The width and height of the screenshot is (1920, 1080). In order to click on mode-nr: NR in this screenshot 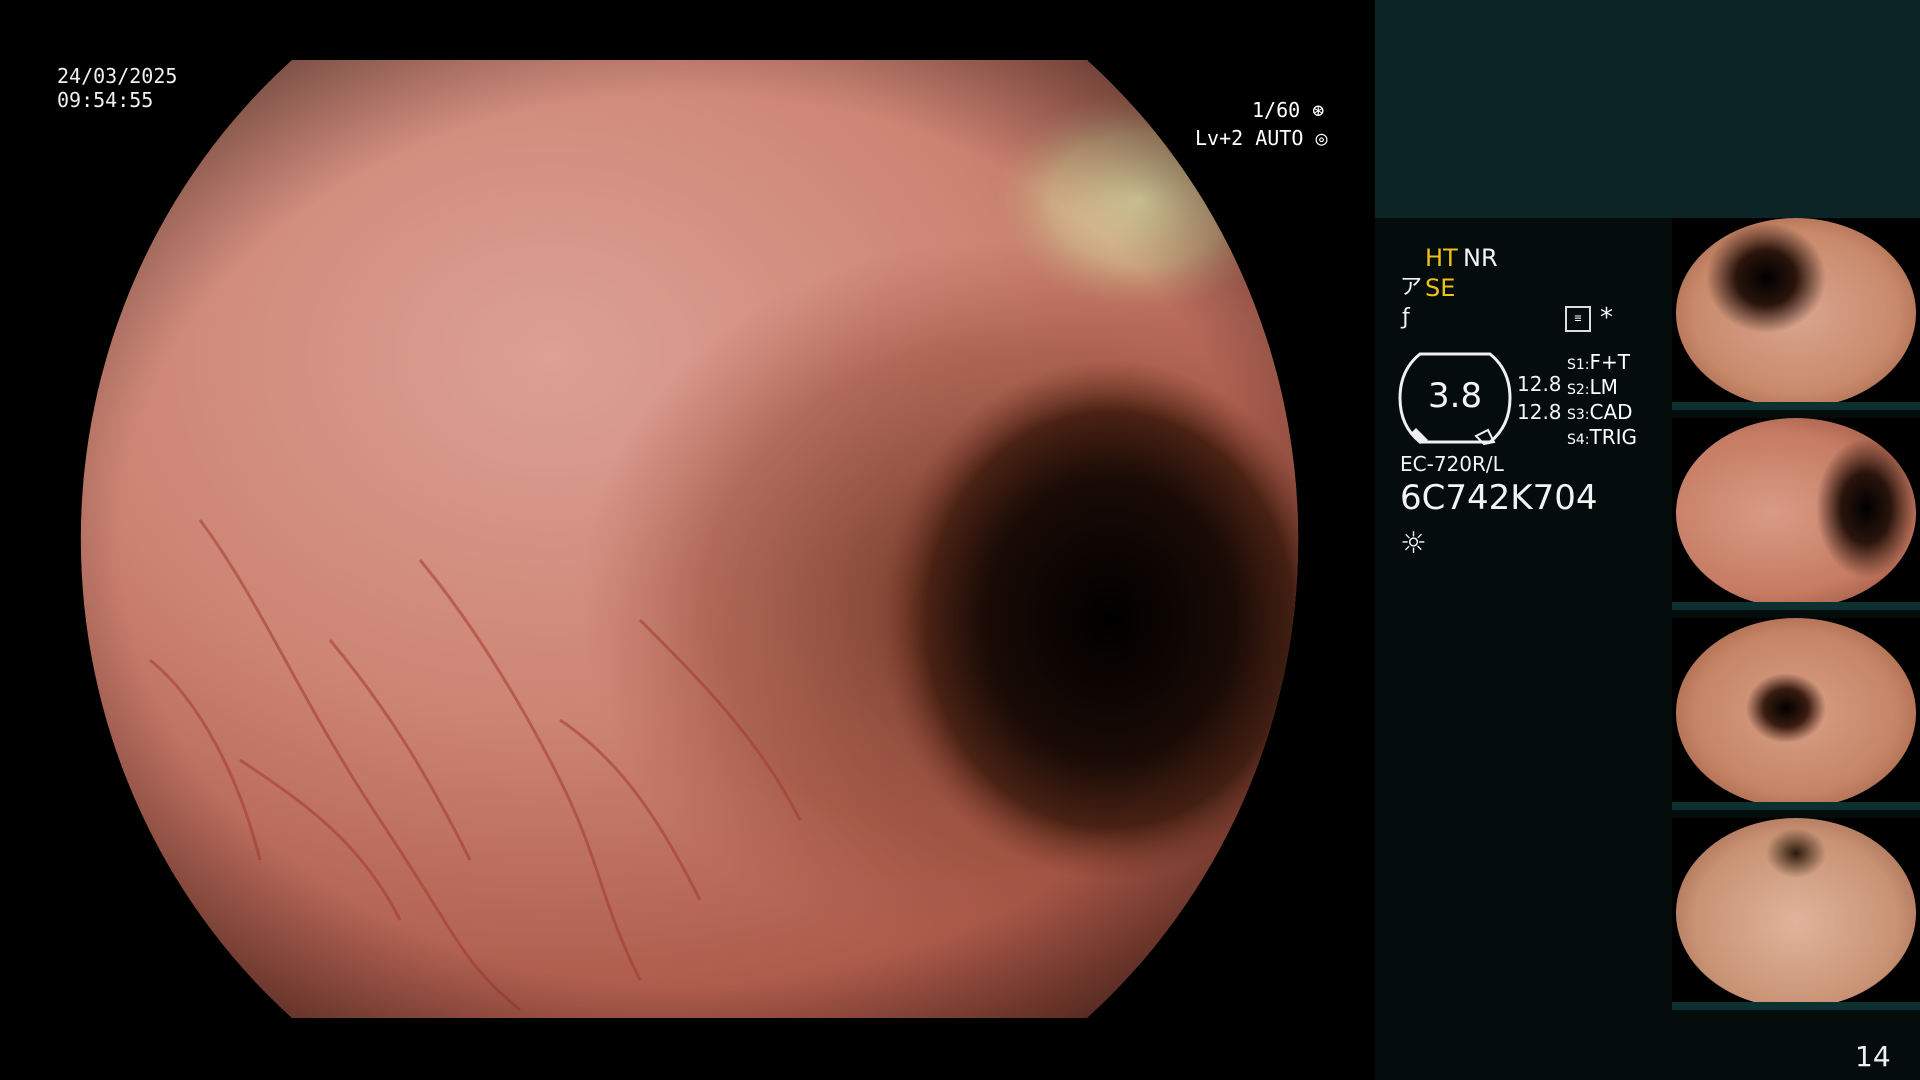, I will do `click(1480, 258)`.